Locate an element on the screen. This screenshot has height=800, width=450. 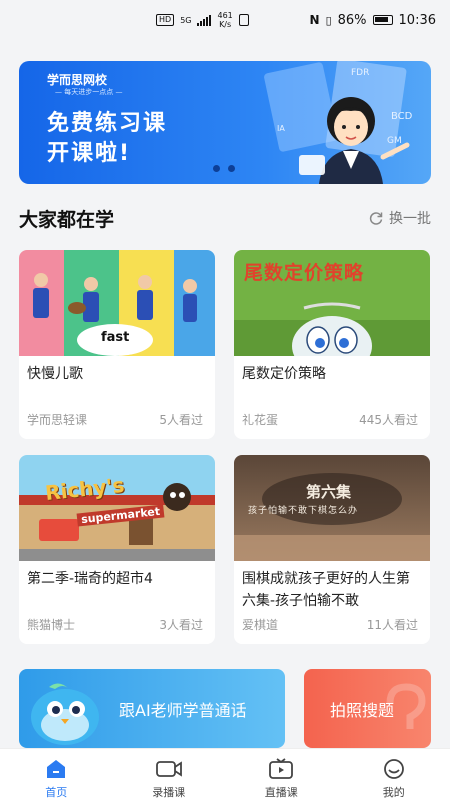
tab-recorded-courses: 录播课 is located at coordinates (169, 774).